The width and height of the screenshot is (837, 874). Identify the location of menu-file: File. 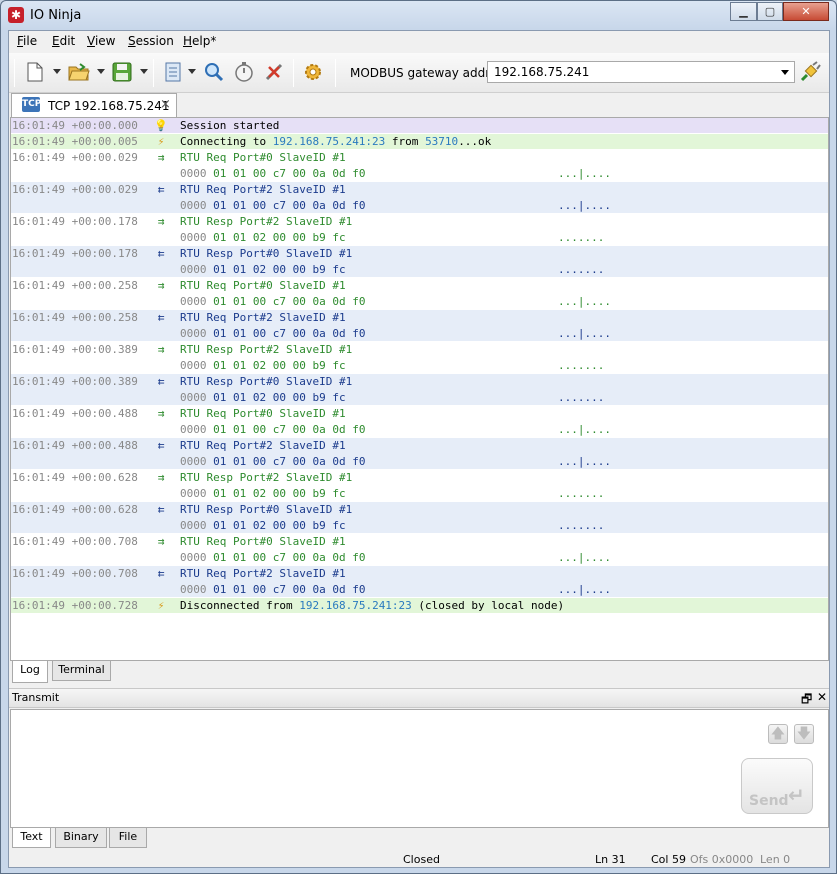
(27, 41).